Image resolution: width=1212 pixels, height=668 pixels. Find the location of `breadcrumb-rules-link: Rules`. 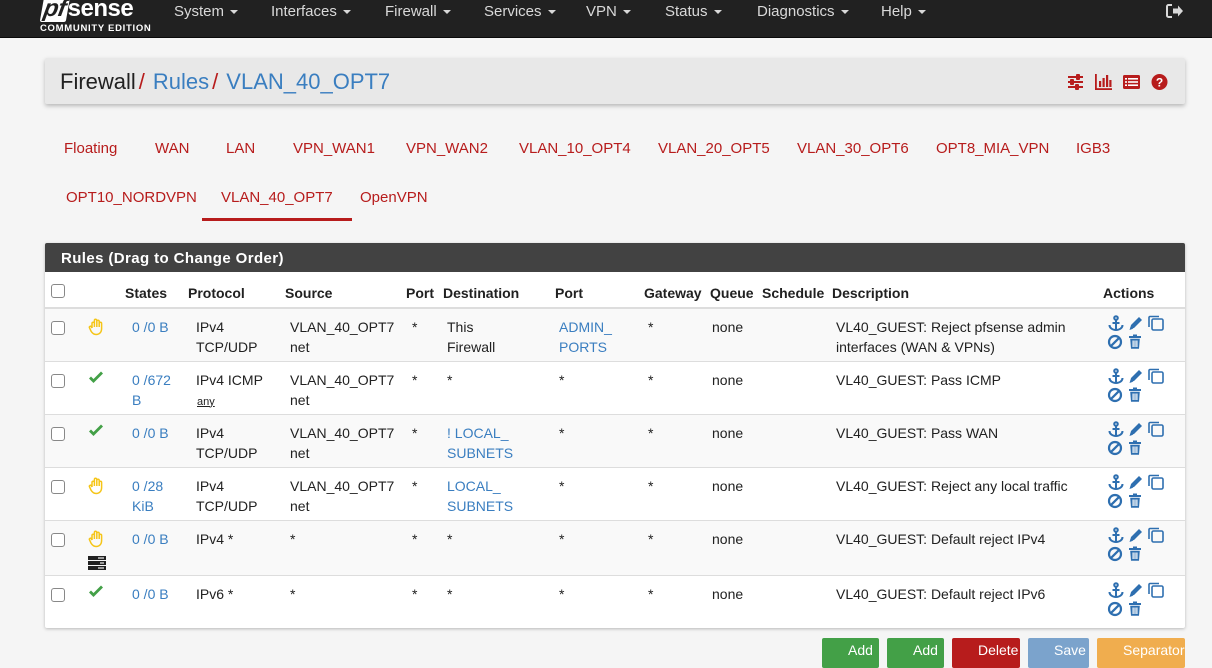

breadcrumb-rules-link: Rules is located at coordinates (181, 81).